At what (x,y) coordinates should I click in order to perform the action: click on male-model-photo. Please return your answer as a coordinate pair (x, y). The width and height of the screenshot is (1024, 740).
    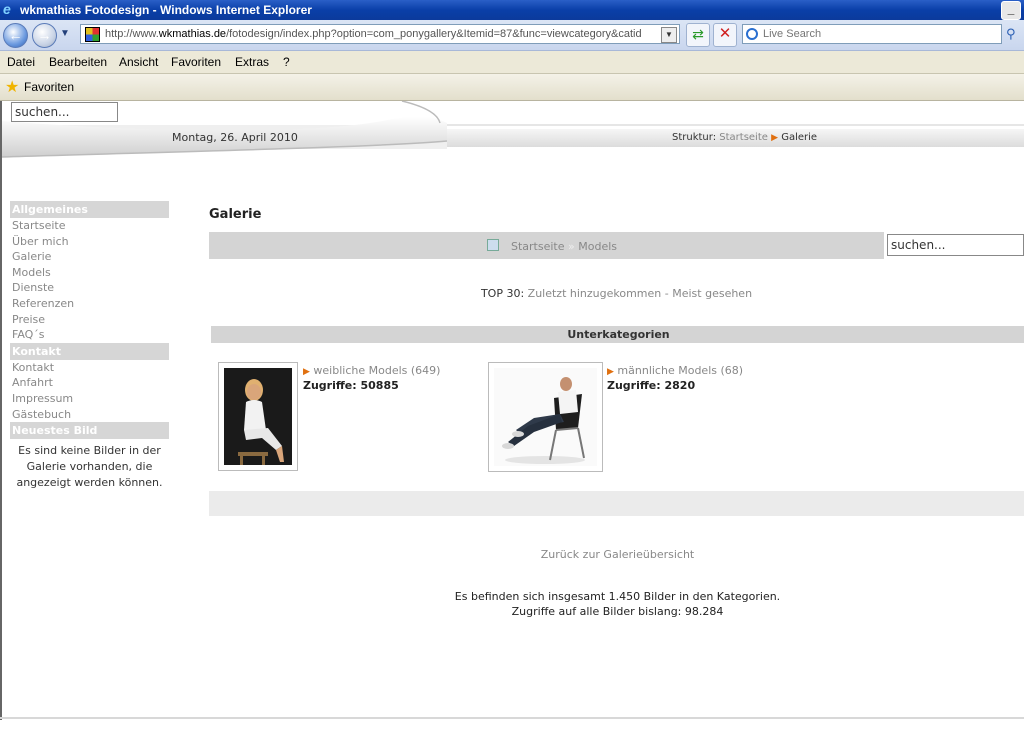
    Looking at the image, I should click on (545, 417).